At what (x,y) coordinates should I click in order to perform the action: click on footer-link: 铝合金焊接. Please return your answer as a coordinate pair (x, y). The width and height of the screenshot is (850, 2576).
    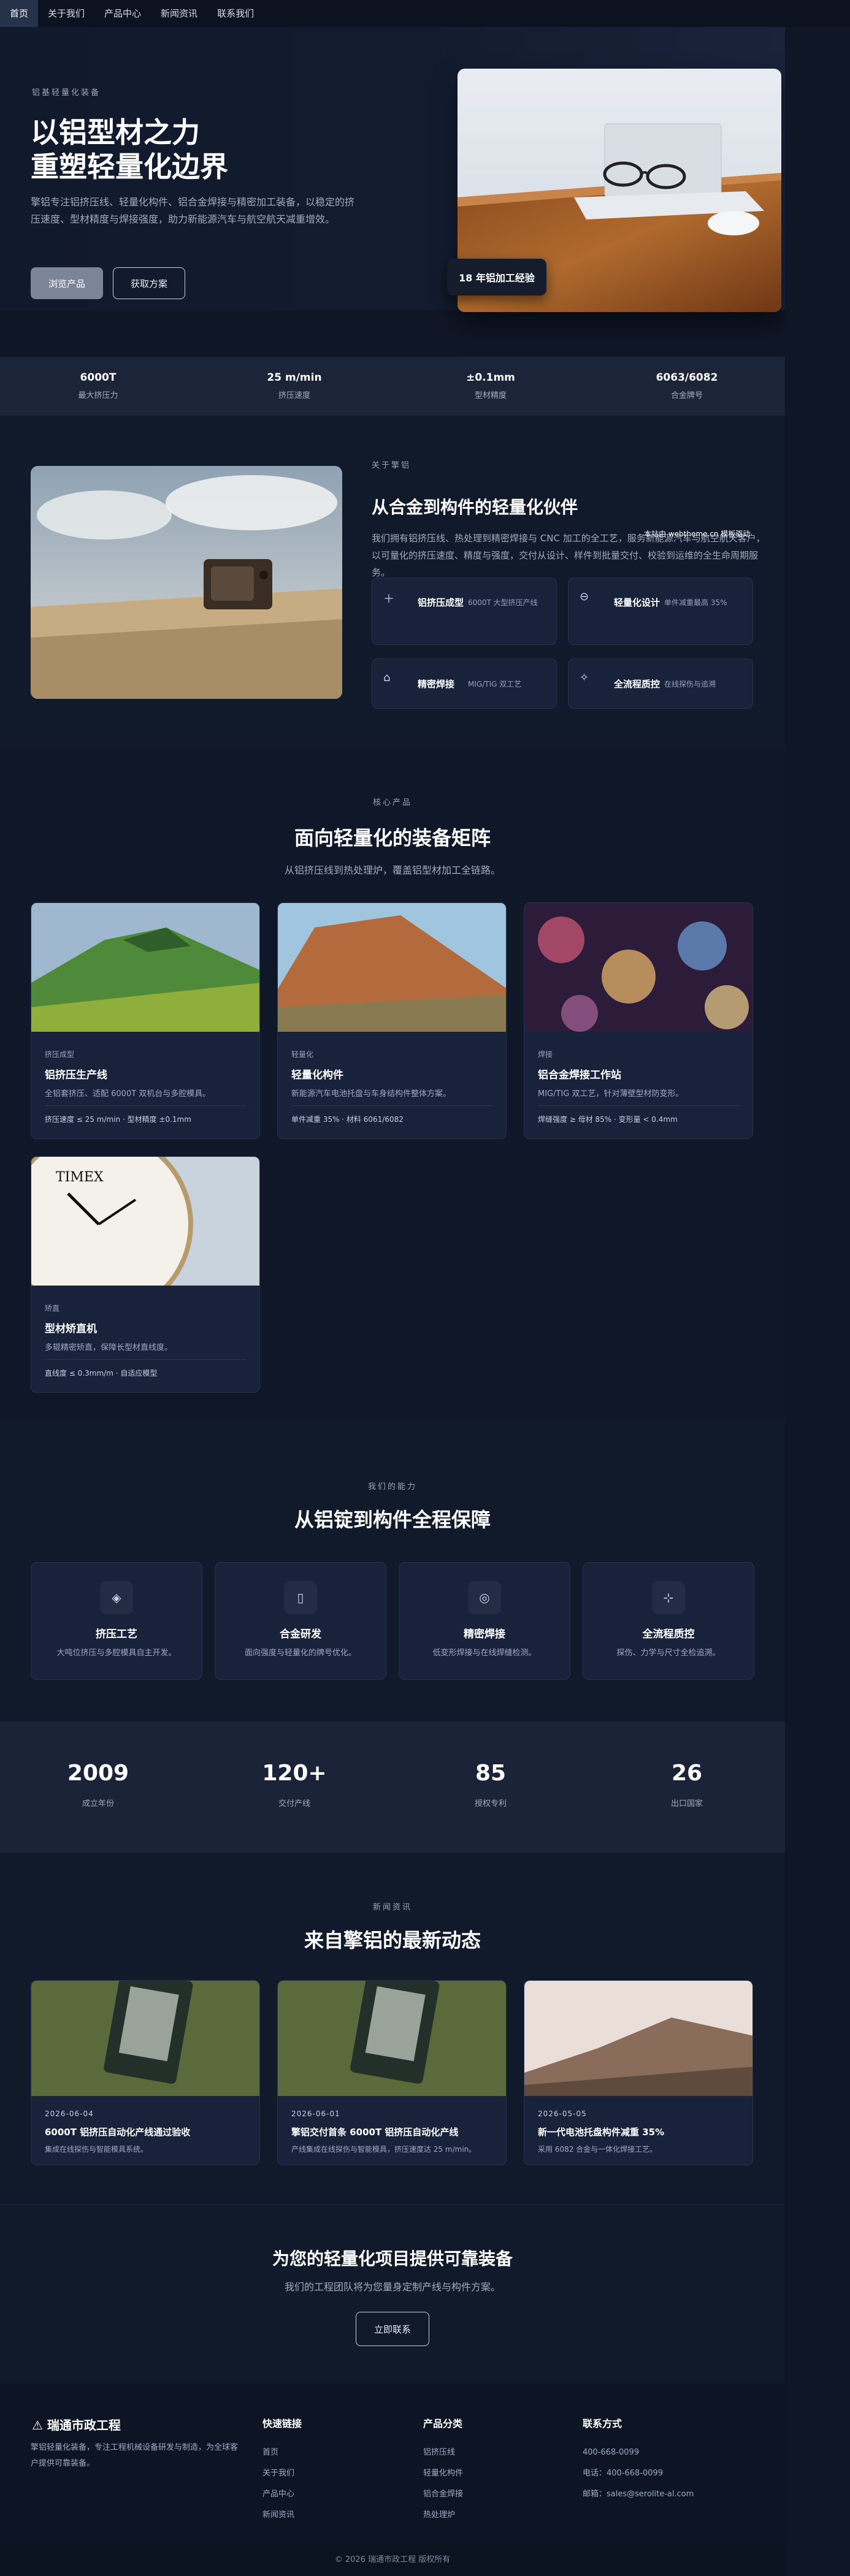
    Looking at the image, I should click on (443, 2494).